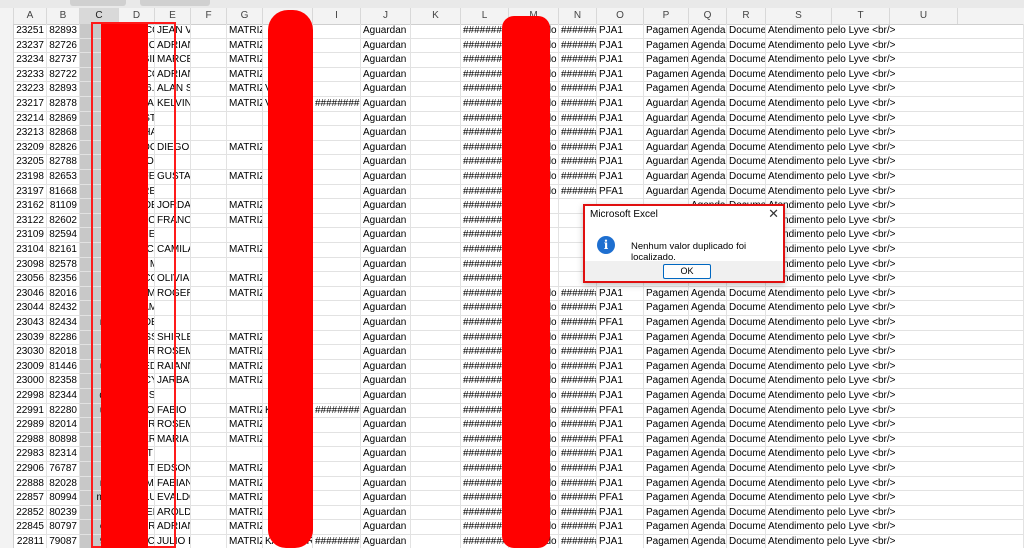  Describe the element at coordinates (63, 308) in the screenshot. I see `table-cell: 82432` at that location.